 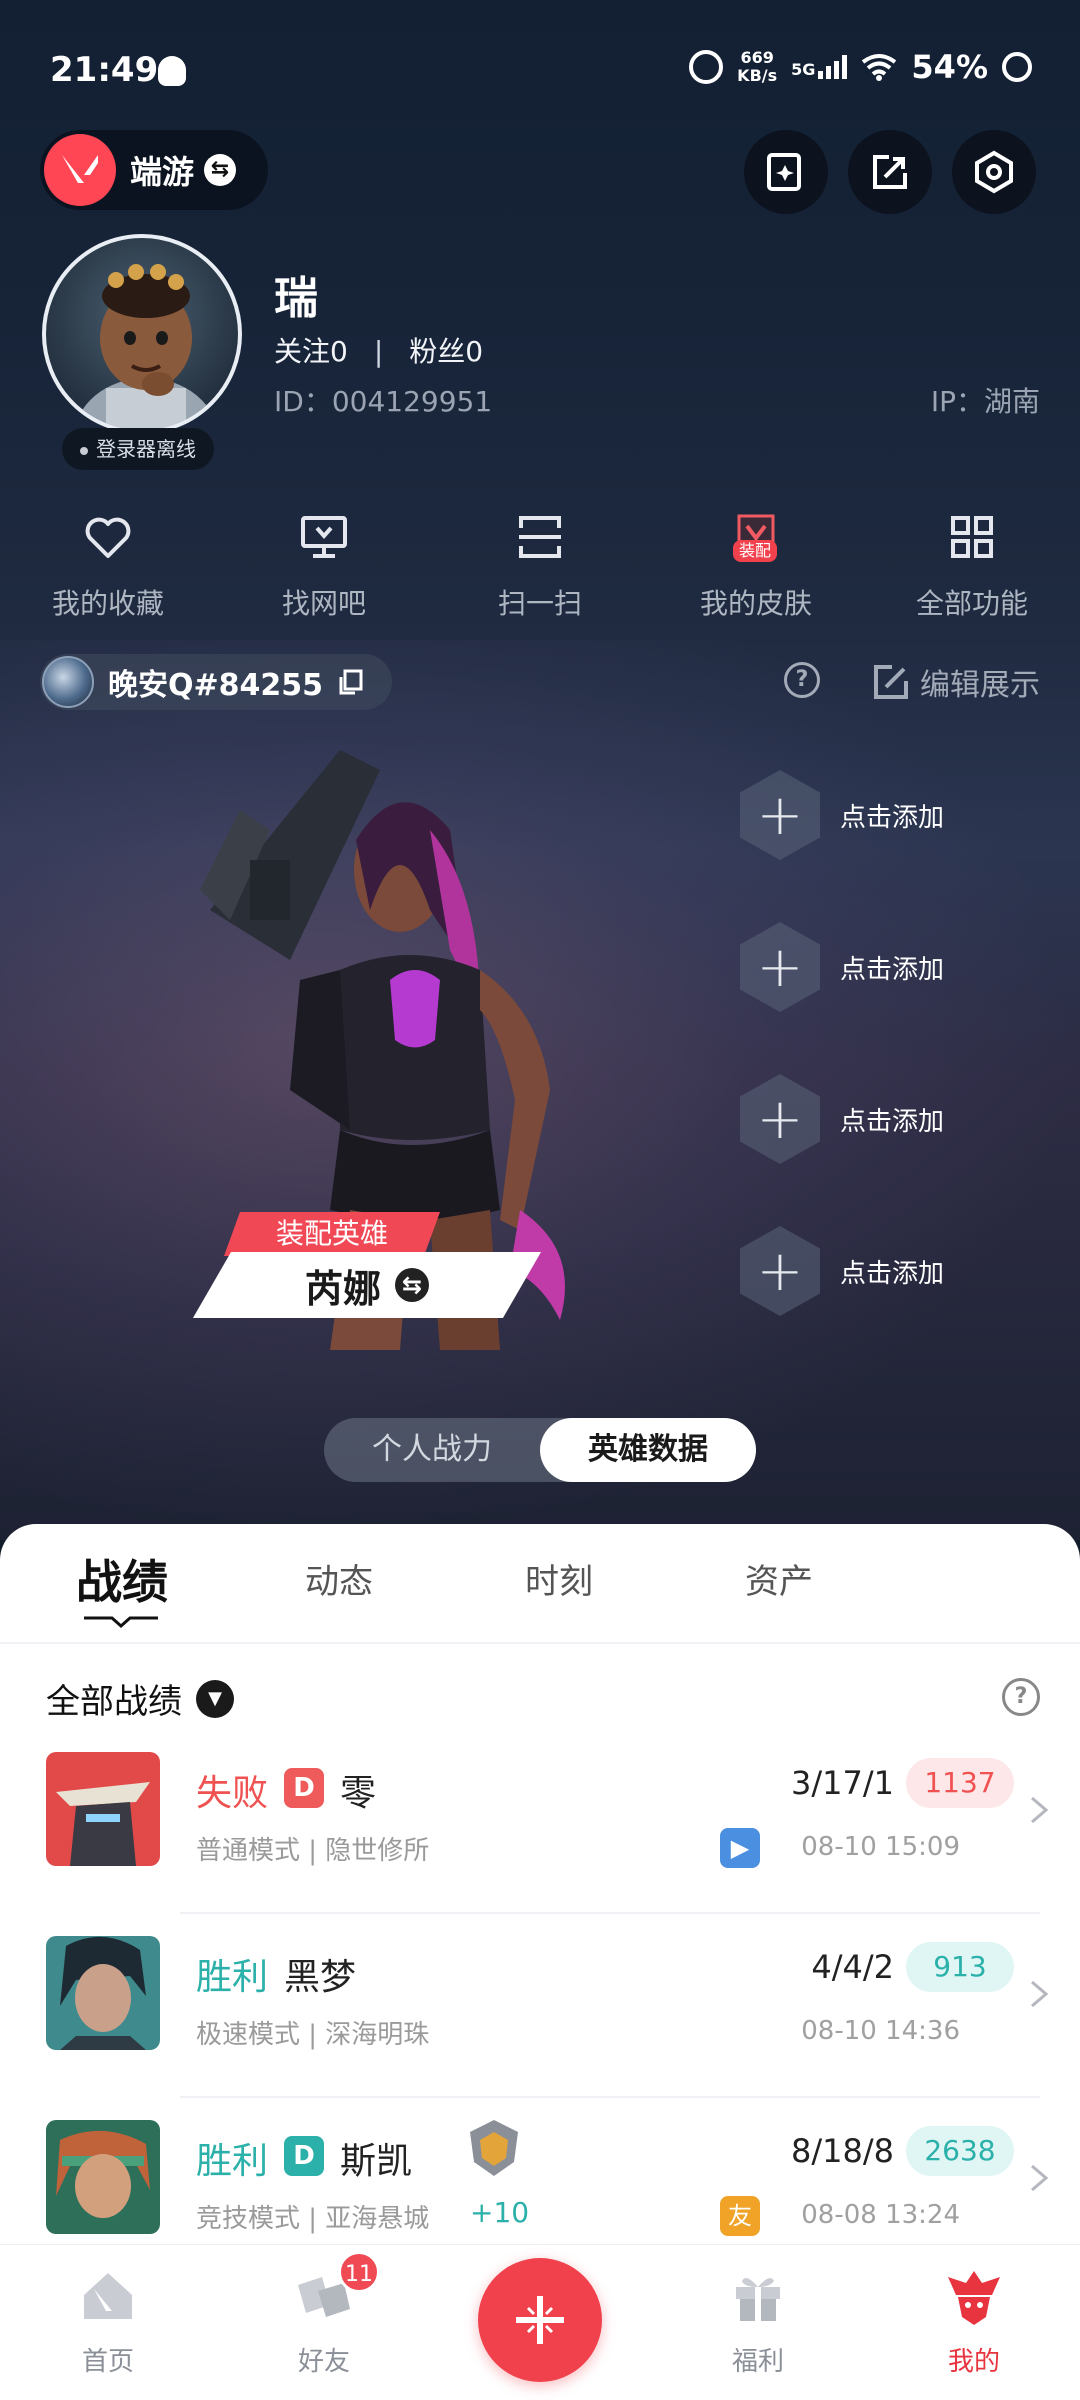 I want to click on edit-display-button: 编辑展示, so click(x=956, y=682).